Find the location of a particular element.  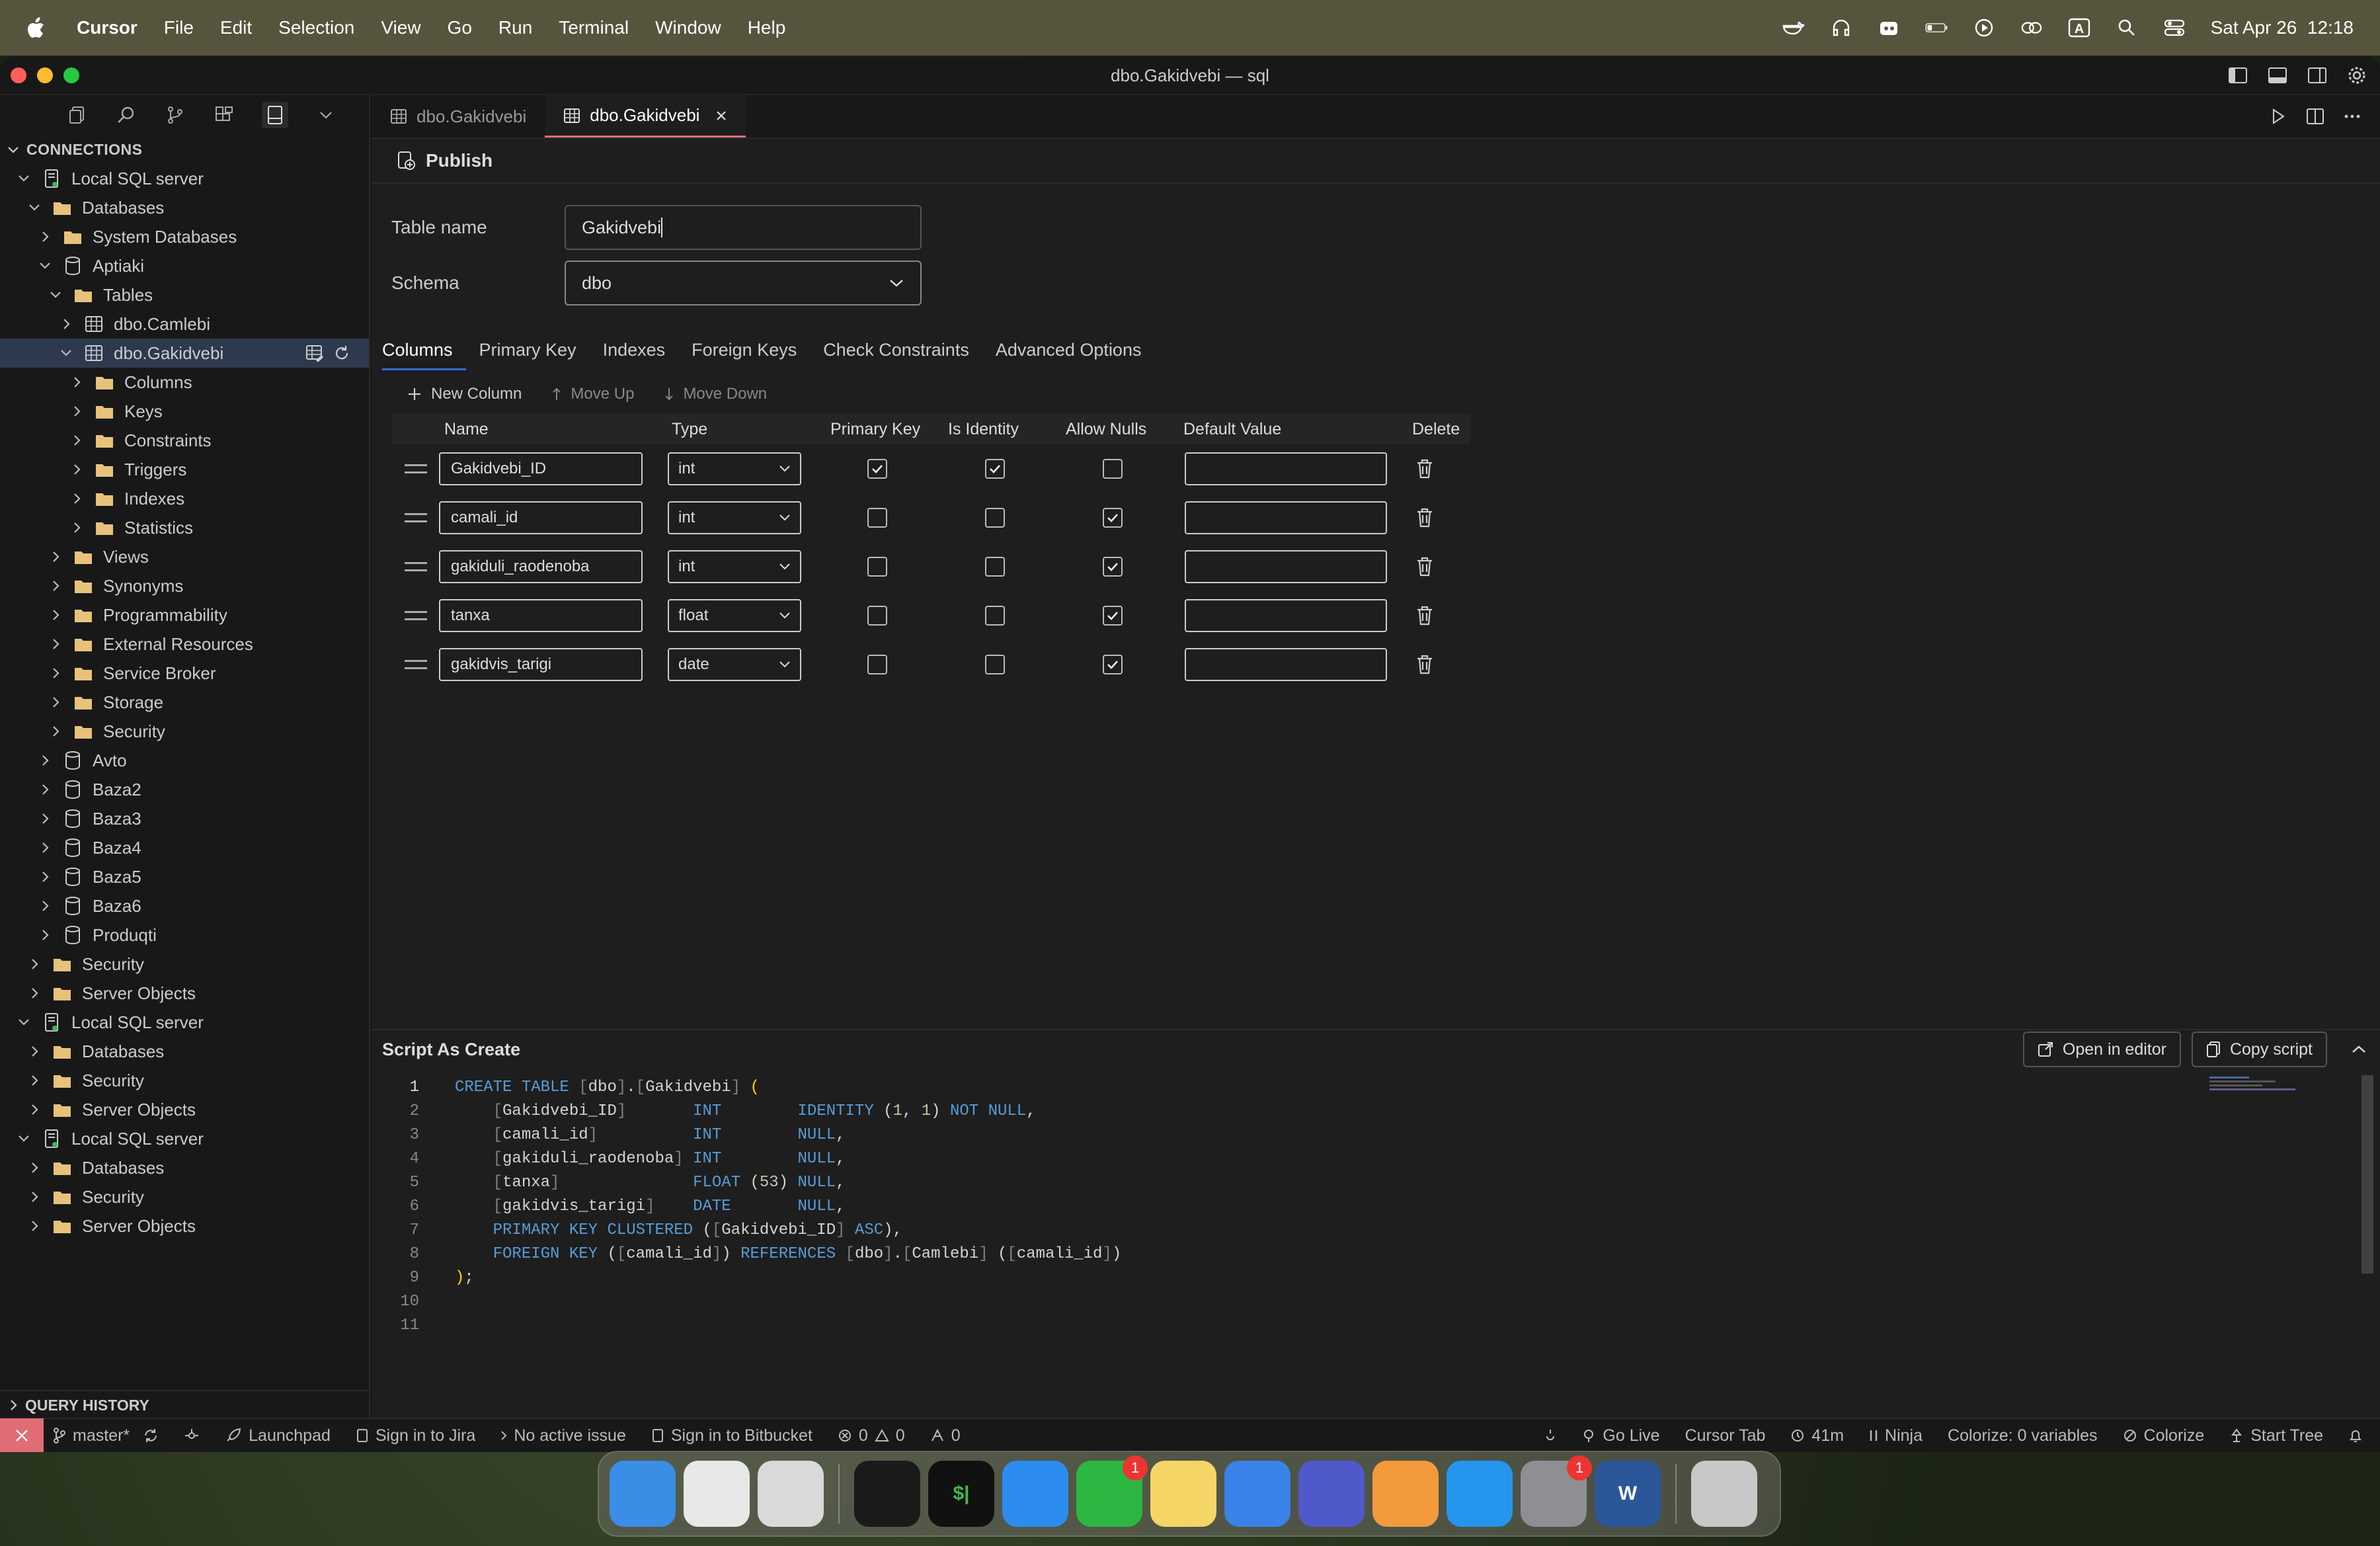

run-icon is located at coordinates (2278, 116).